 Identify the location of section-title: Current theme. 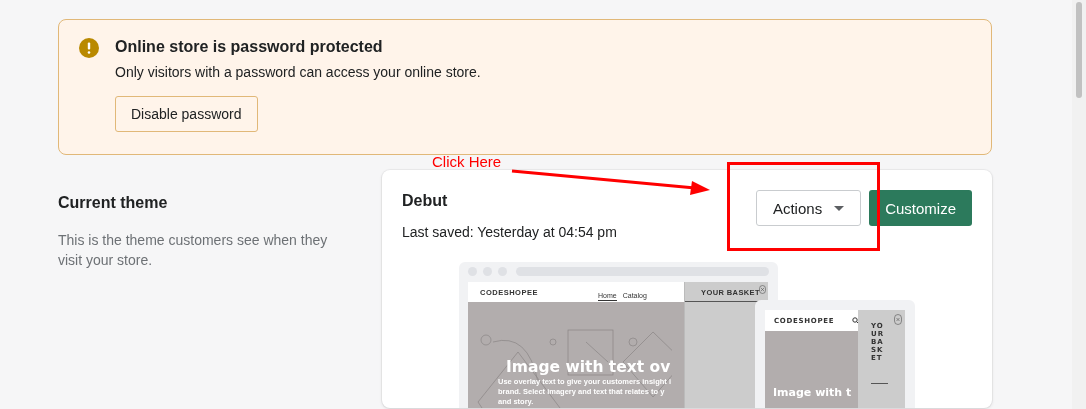
(113, 203).